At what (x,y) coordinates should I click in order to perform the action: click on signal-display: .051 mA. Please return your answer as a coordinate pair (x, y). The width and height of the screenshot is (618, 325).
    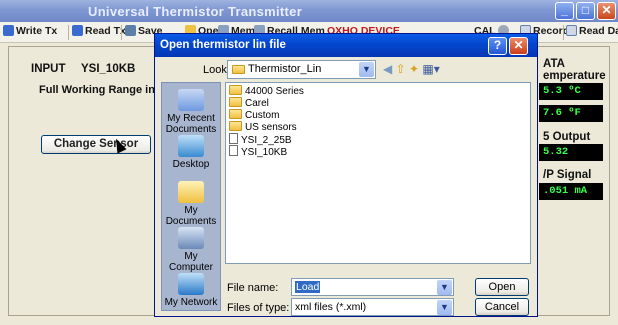
    Looking at the image, I should click on (571, 191).